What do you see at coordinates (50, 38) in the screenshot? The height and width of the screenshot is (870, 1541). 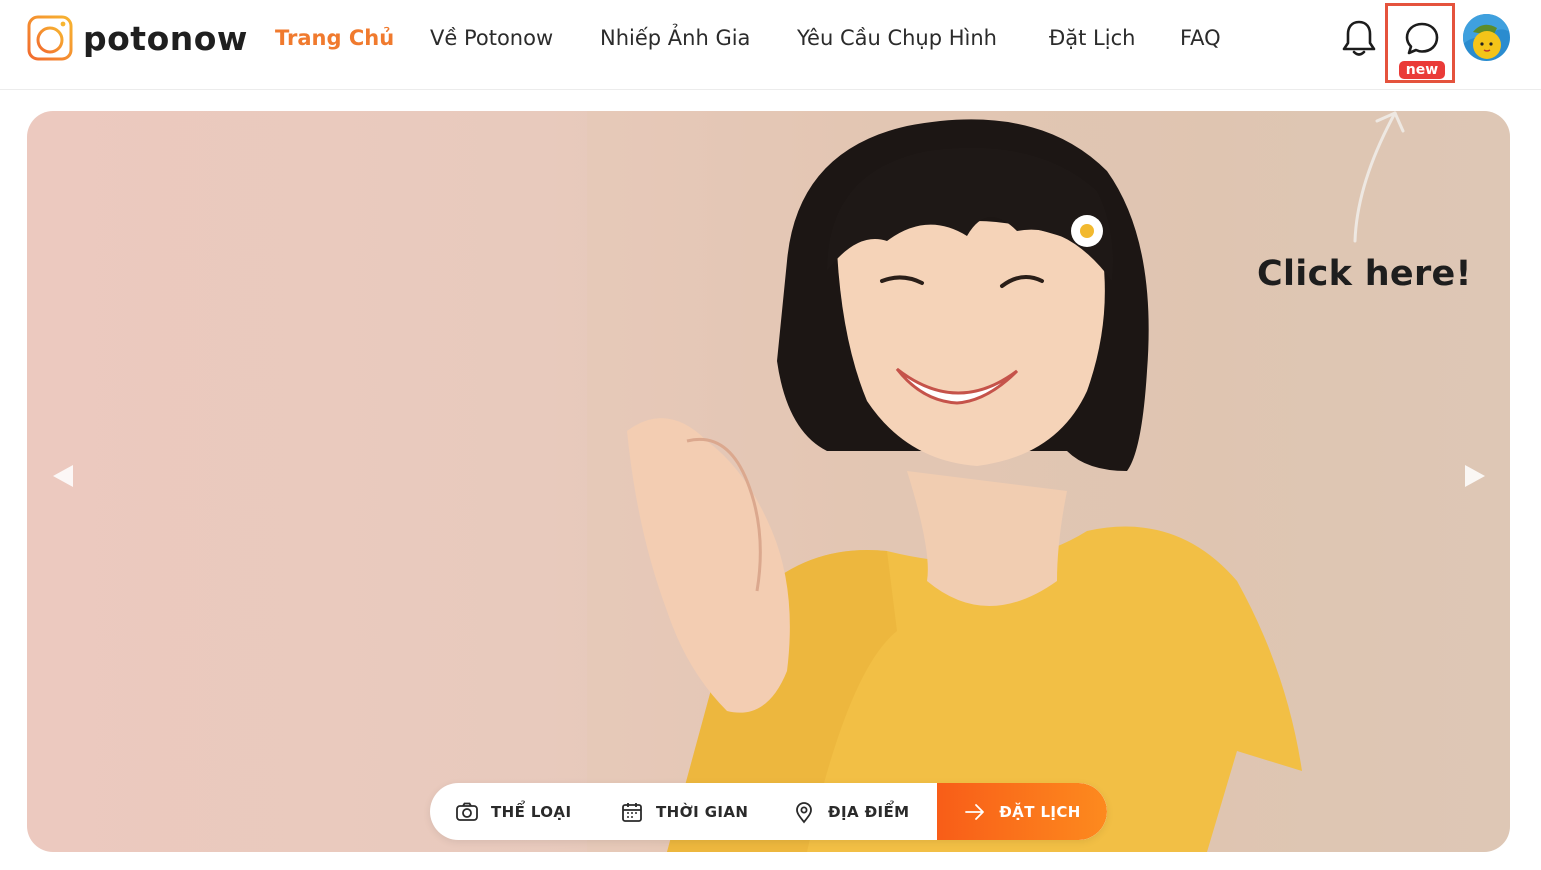 I see `logo-mark-icon` at bounding box center [50, 38].